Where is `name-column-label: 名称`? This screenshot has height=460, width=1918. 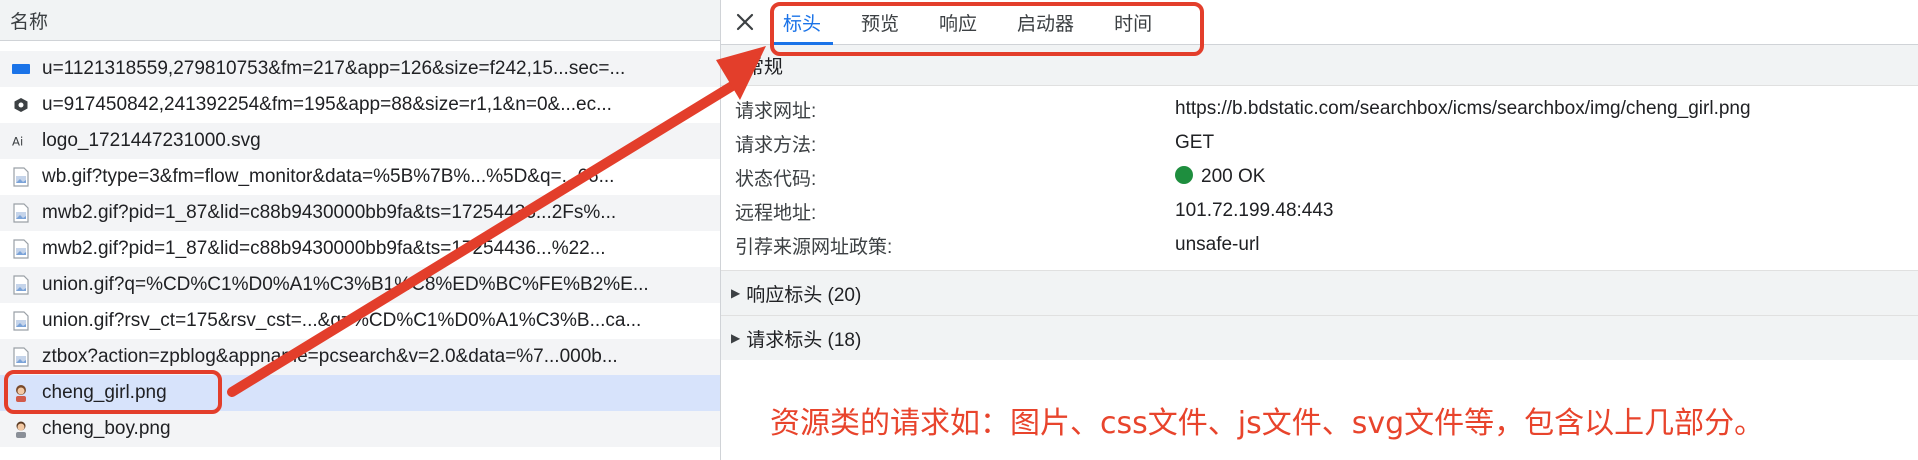
name-column-label: 名称 is located at coordinates (29, 22).